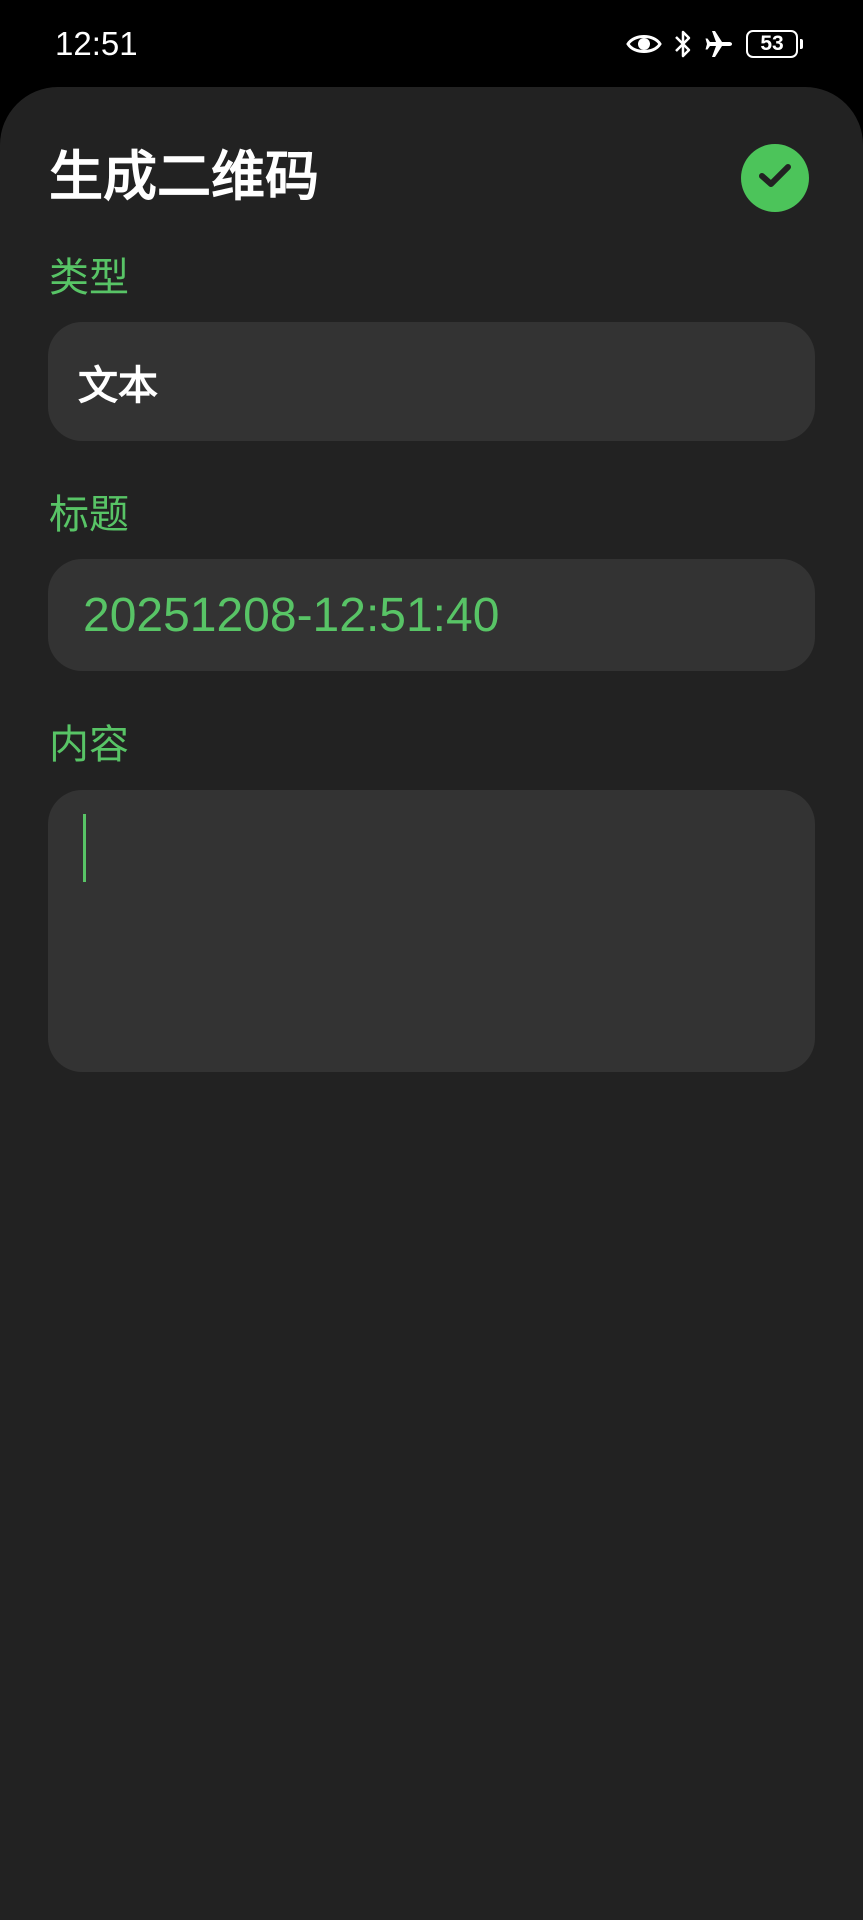  I want to click on battery-indicator: 53, so click(774, 44).